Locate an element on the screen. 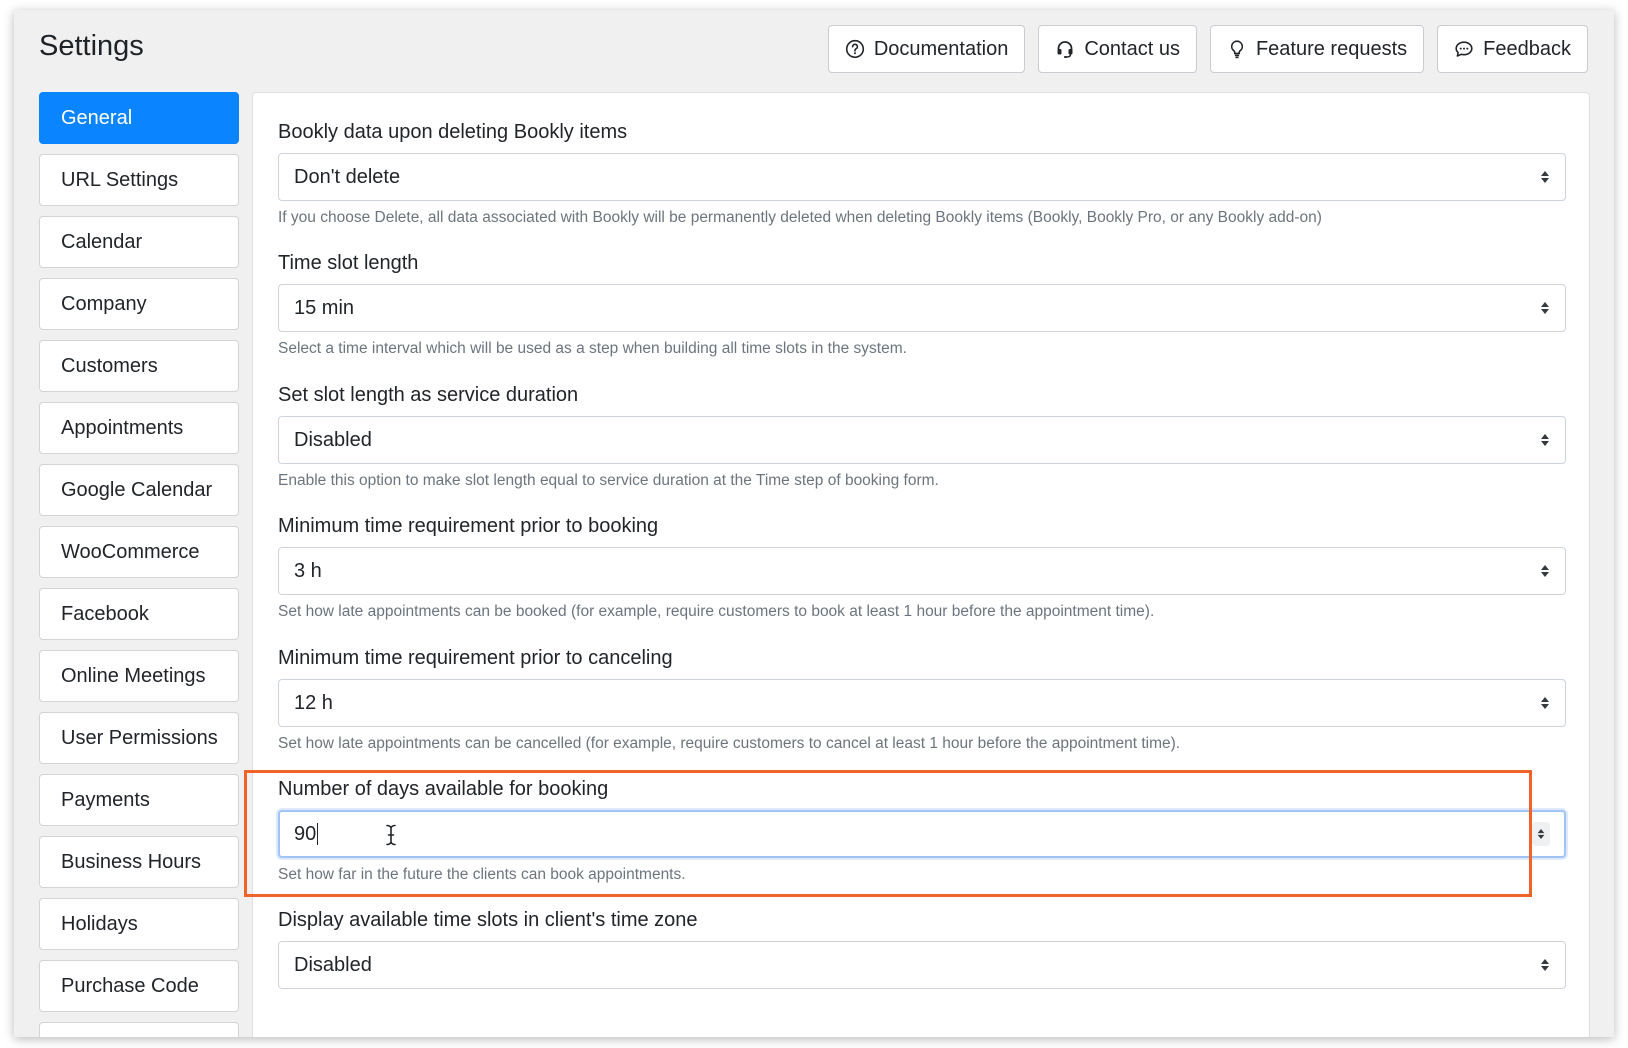 The width and height of the screenshot is (1628, 1048). feedback-button: Feedback is located at coordinates (1512, 49).